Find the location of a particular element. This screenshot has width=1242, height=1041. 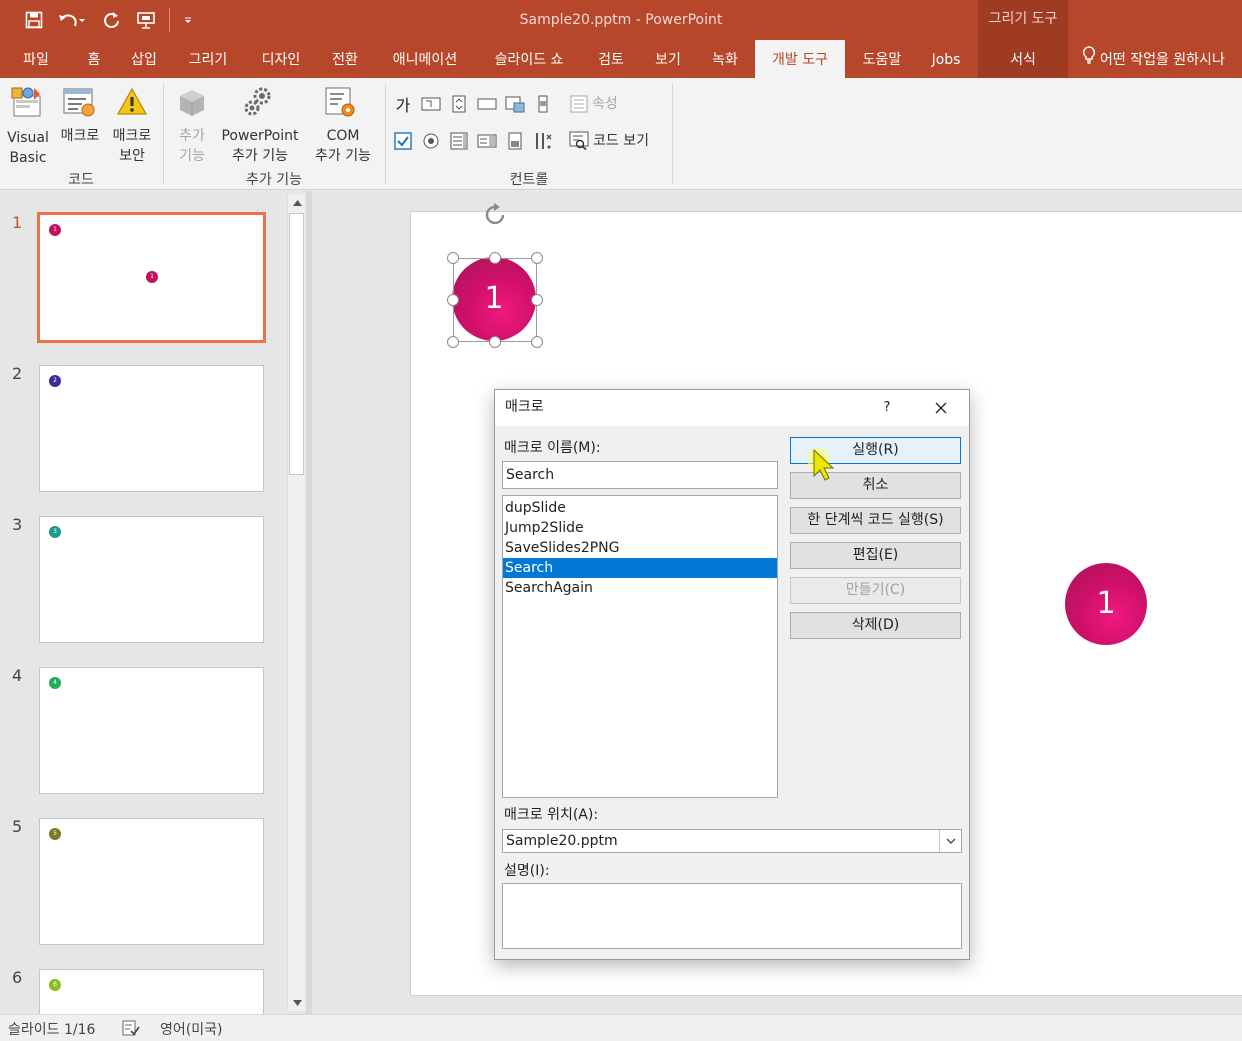

tab-home: 홈 is located at coordinates (94, 59).